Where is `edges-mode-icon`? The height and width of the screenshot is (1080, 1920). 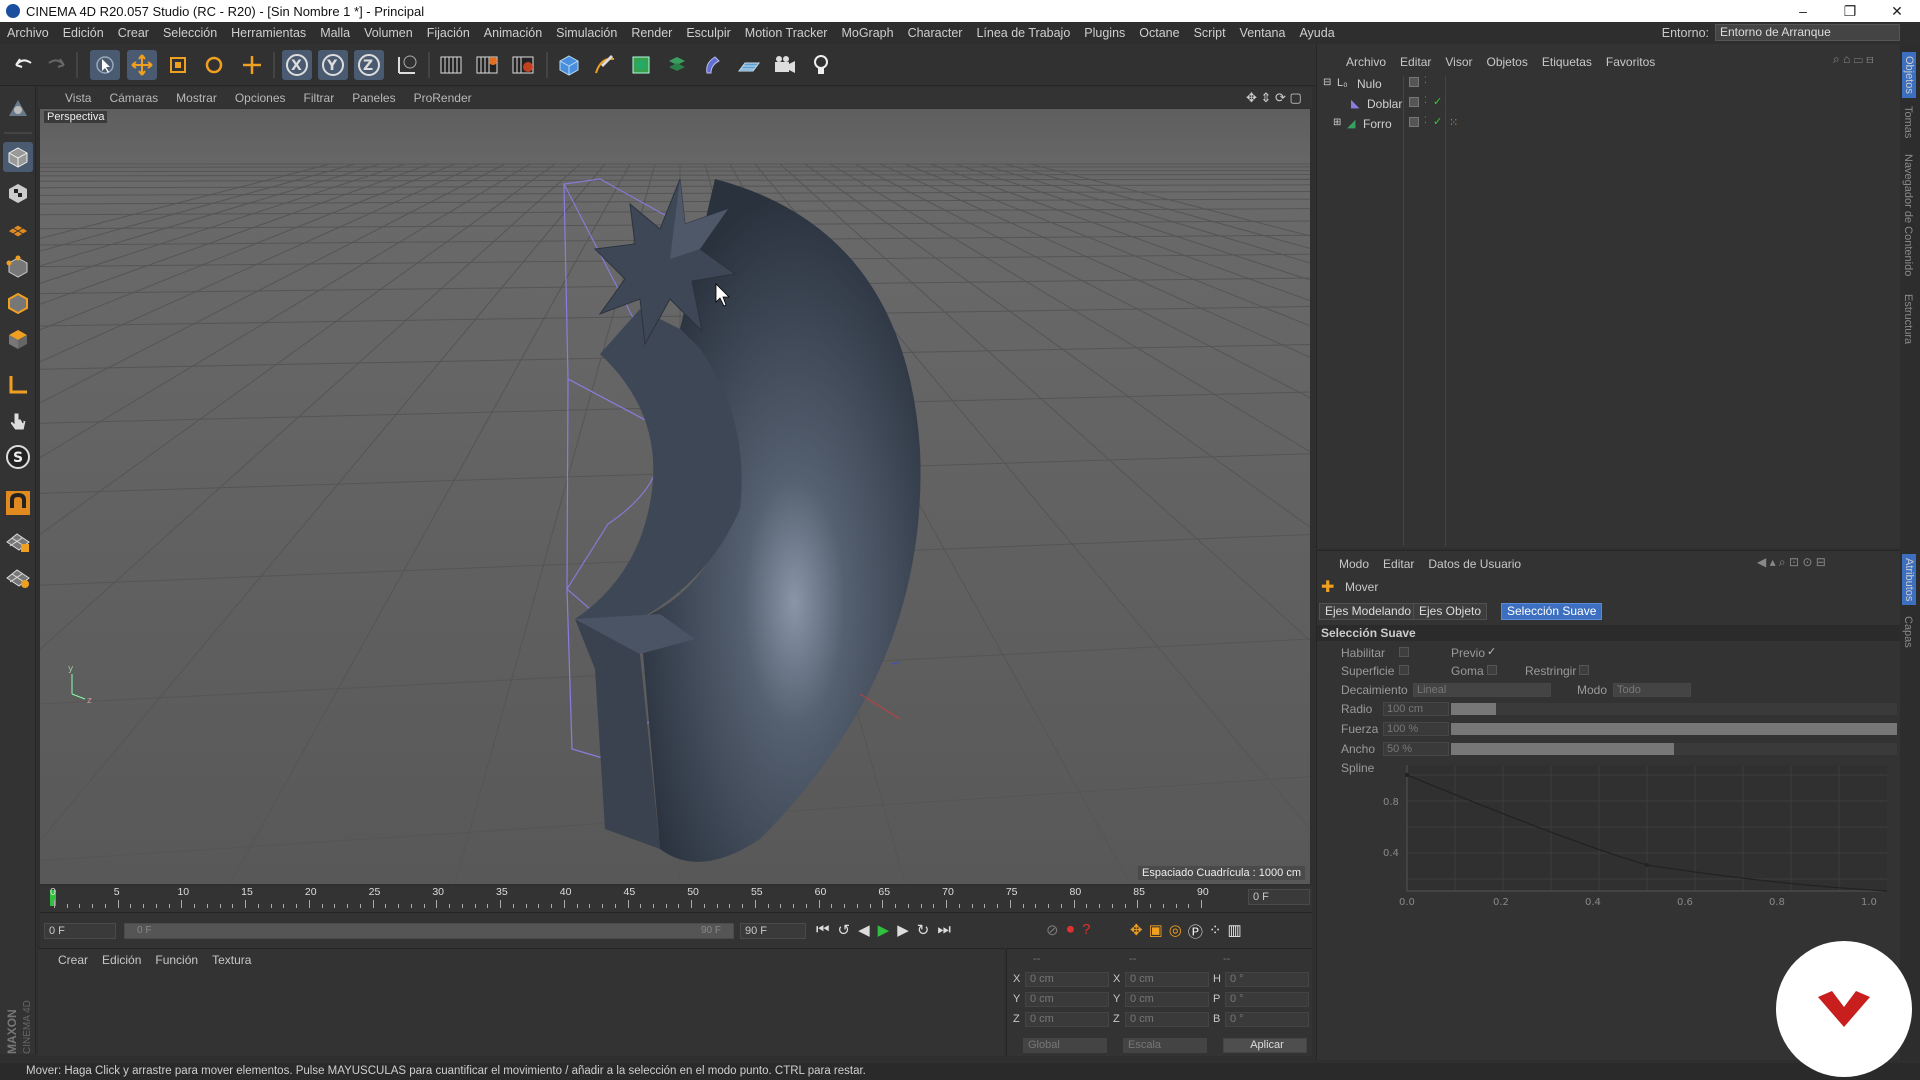
edges-mode-icon is located at coordinates (18, 303).